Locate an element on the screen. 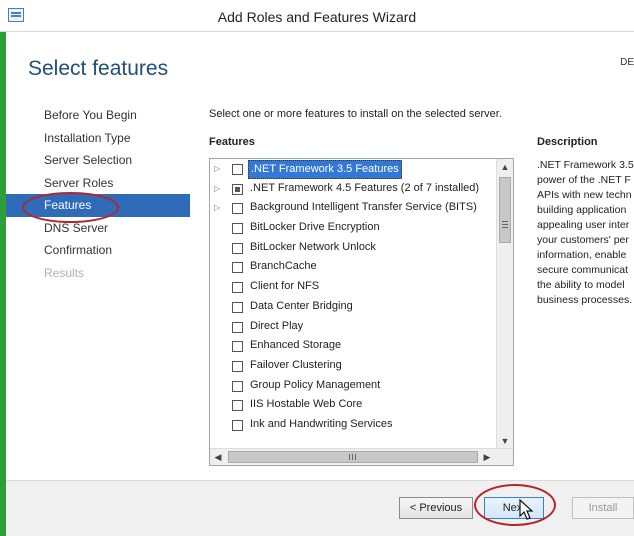 Image resolution: width=634 pixels, height=536 pixels. feature-label: Failover Clustering is located at coordinates (296, 364).